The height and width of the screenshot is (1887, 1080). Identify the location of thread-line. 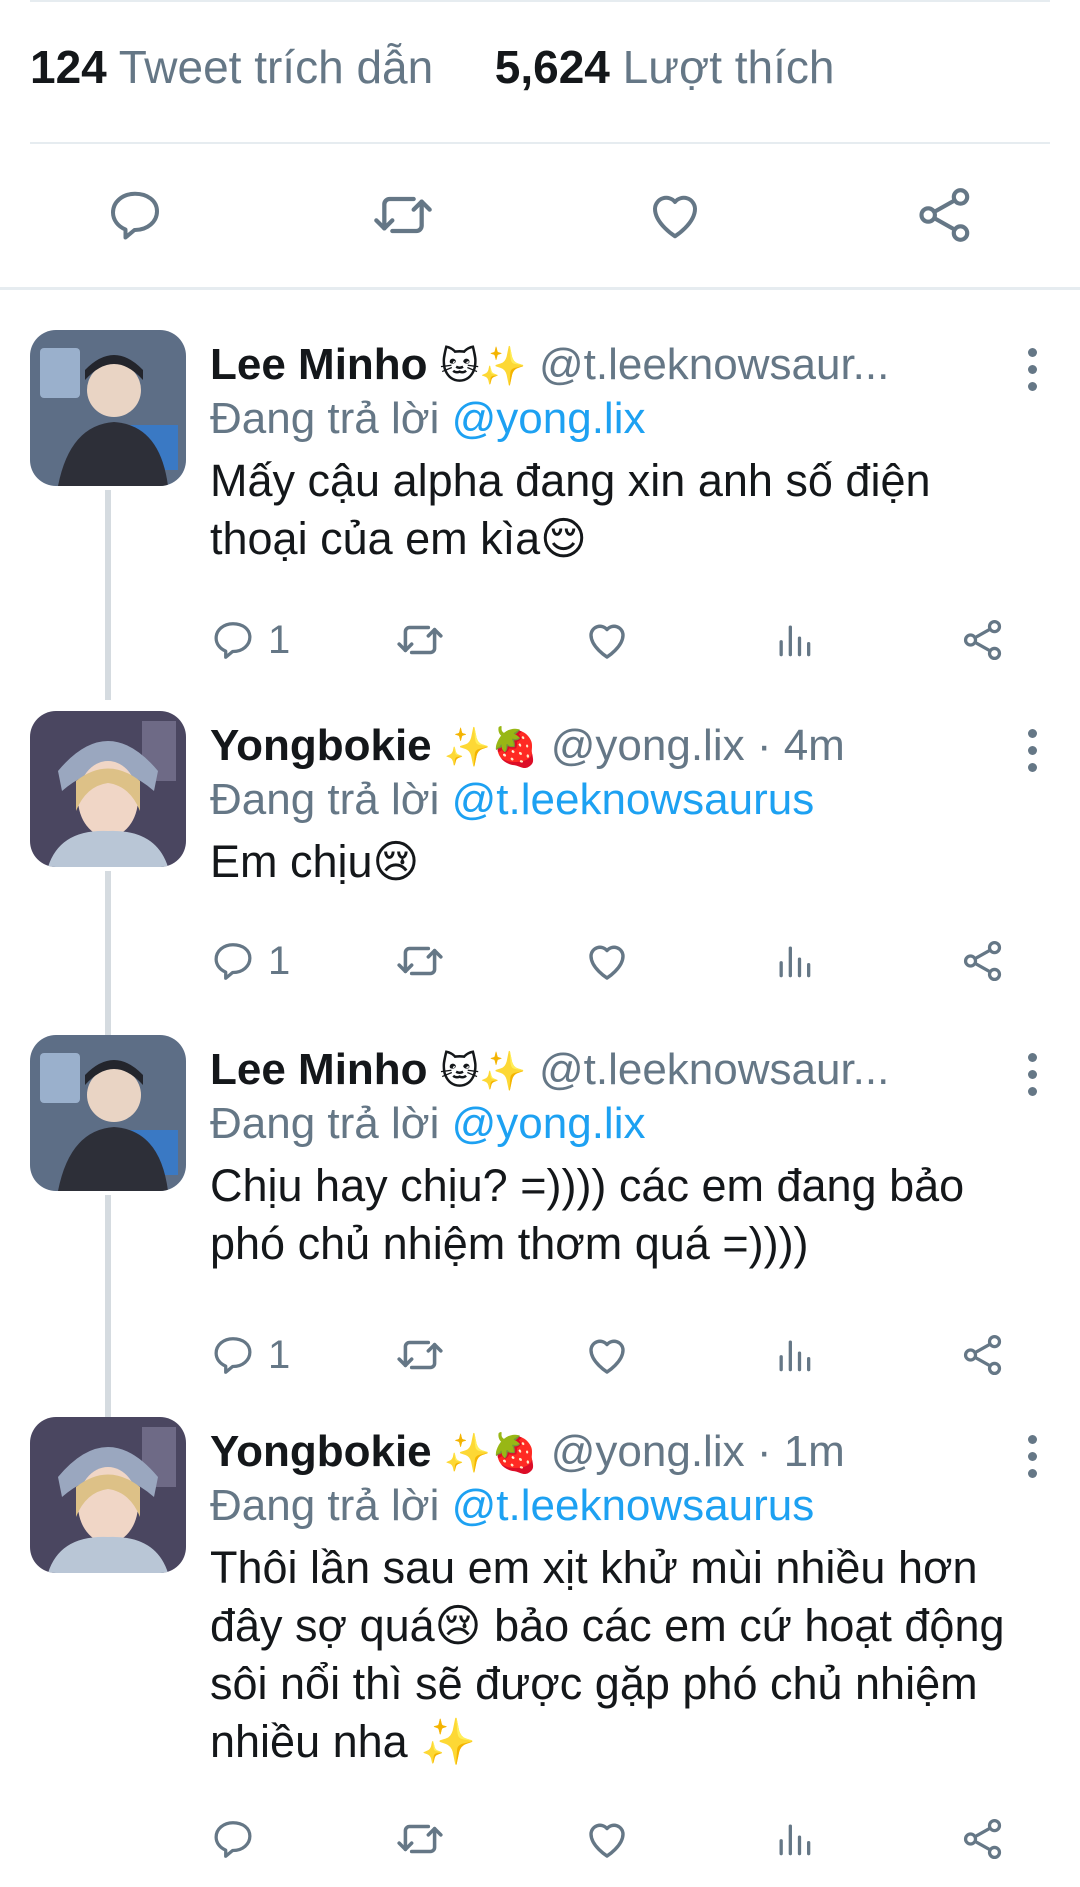
(108, 1307).